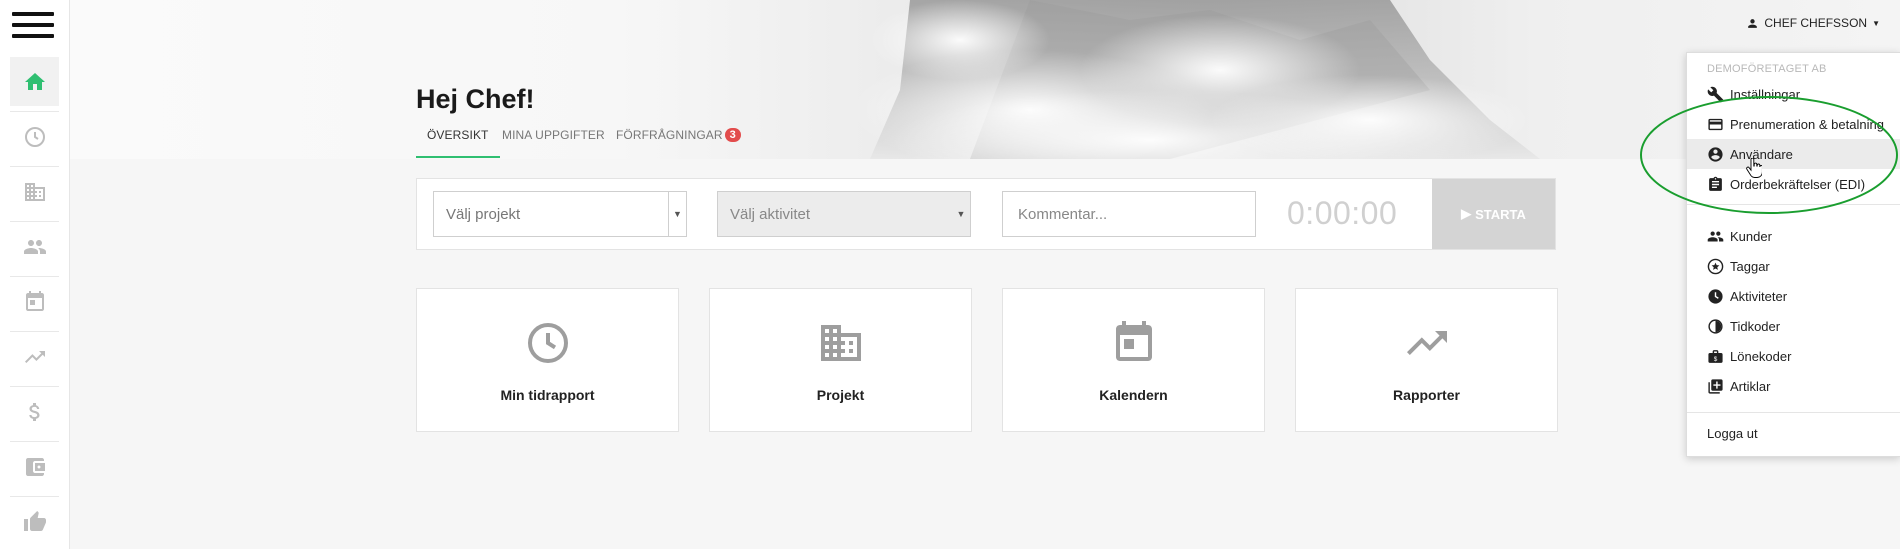 This screenshot has width=1900, height=549. I want to click on company-header: DEMOFÖRETAGET AB, so click(1767, 69).